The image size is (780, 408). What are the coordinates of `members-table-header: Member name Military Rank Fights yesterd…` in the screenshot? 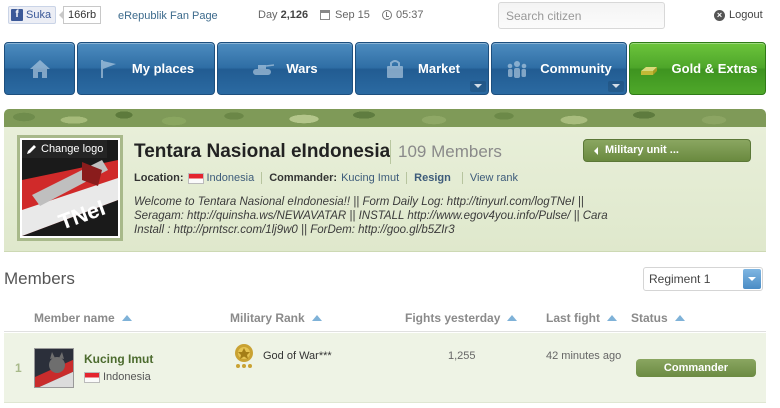 It's located at (385, 318).